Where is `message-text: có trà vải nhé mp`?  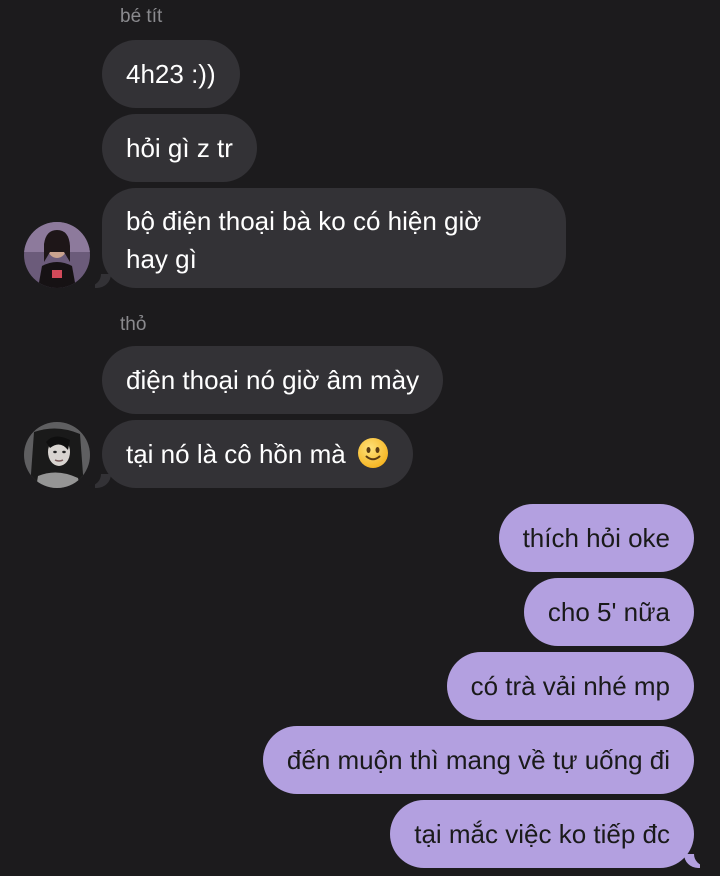 message-text: có trà vải nhé mp is located at coordinates (570, 686).